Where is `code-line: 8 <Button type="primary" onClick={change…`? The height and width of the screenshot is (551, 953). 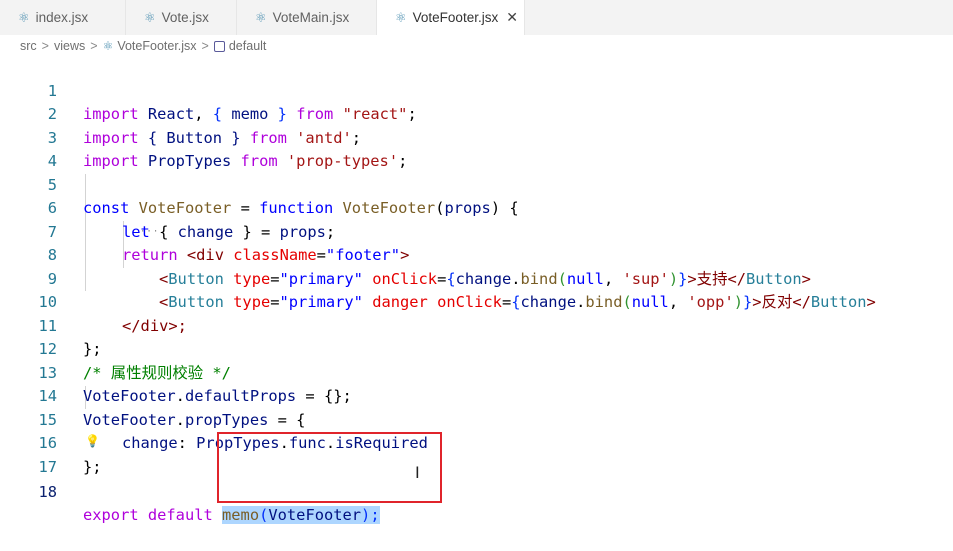 code-line: 8 <Button type="primary" onClick={change… is located at coordinates (405, 254).